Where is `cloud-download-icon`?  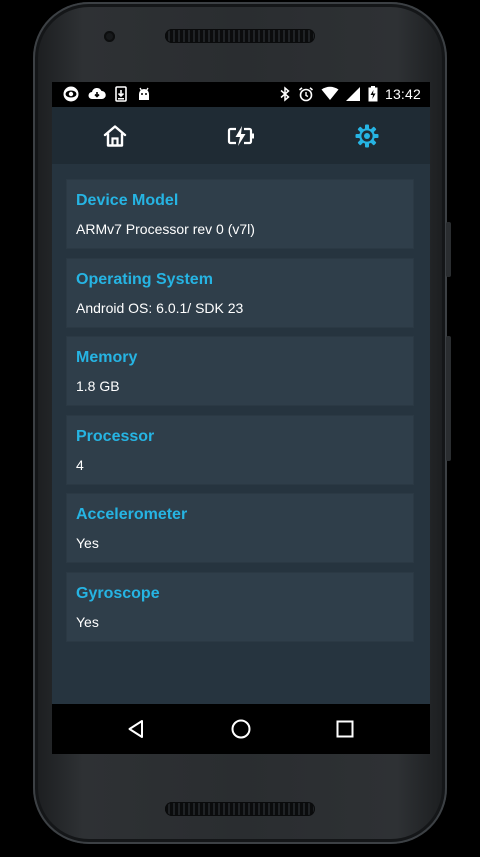 cloud-download-icon is located at coordinates (97, 93).